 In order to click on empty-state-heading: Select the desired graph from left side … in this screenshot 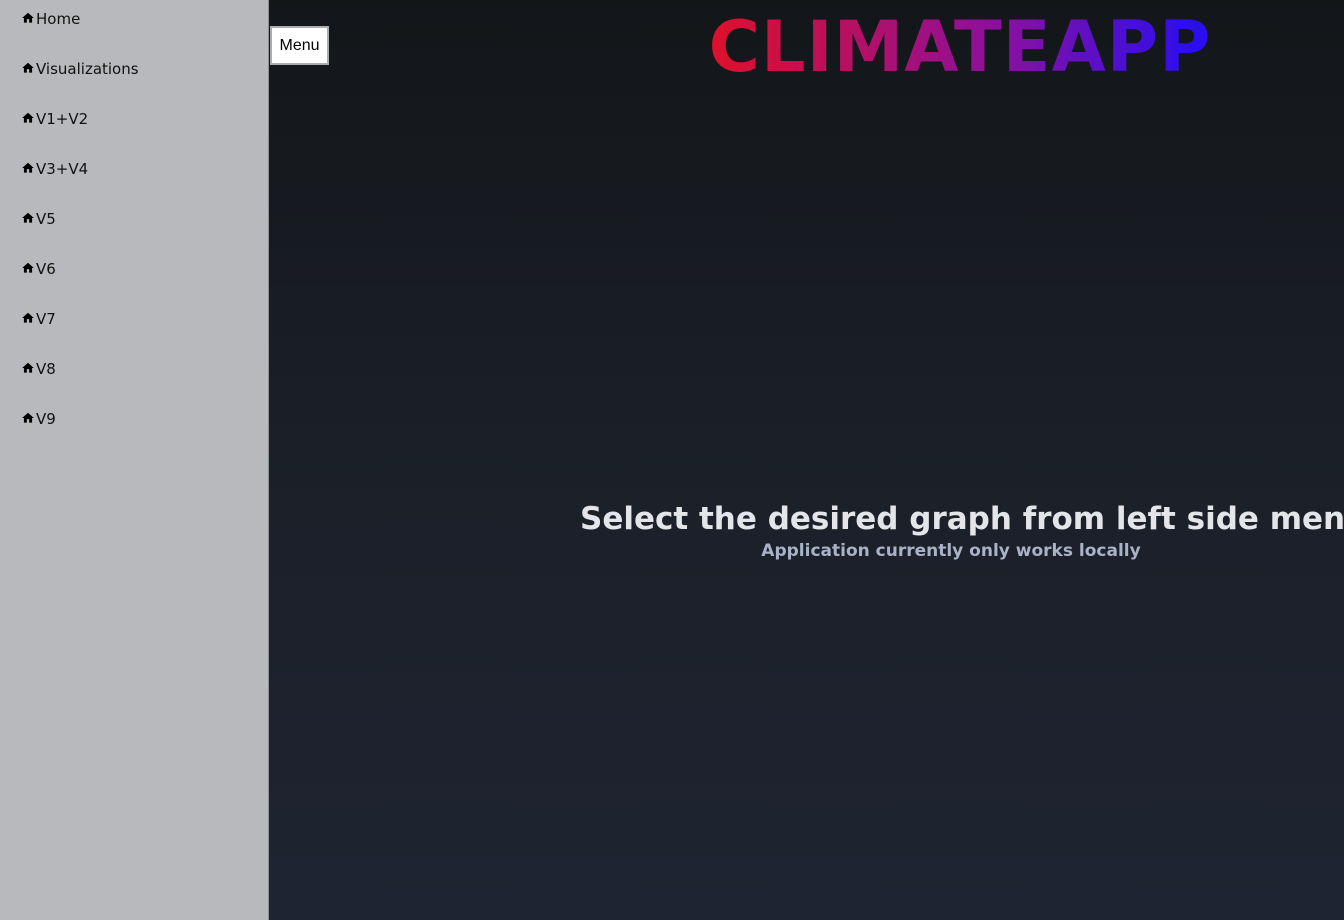, I will do `click(962, 519)`.